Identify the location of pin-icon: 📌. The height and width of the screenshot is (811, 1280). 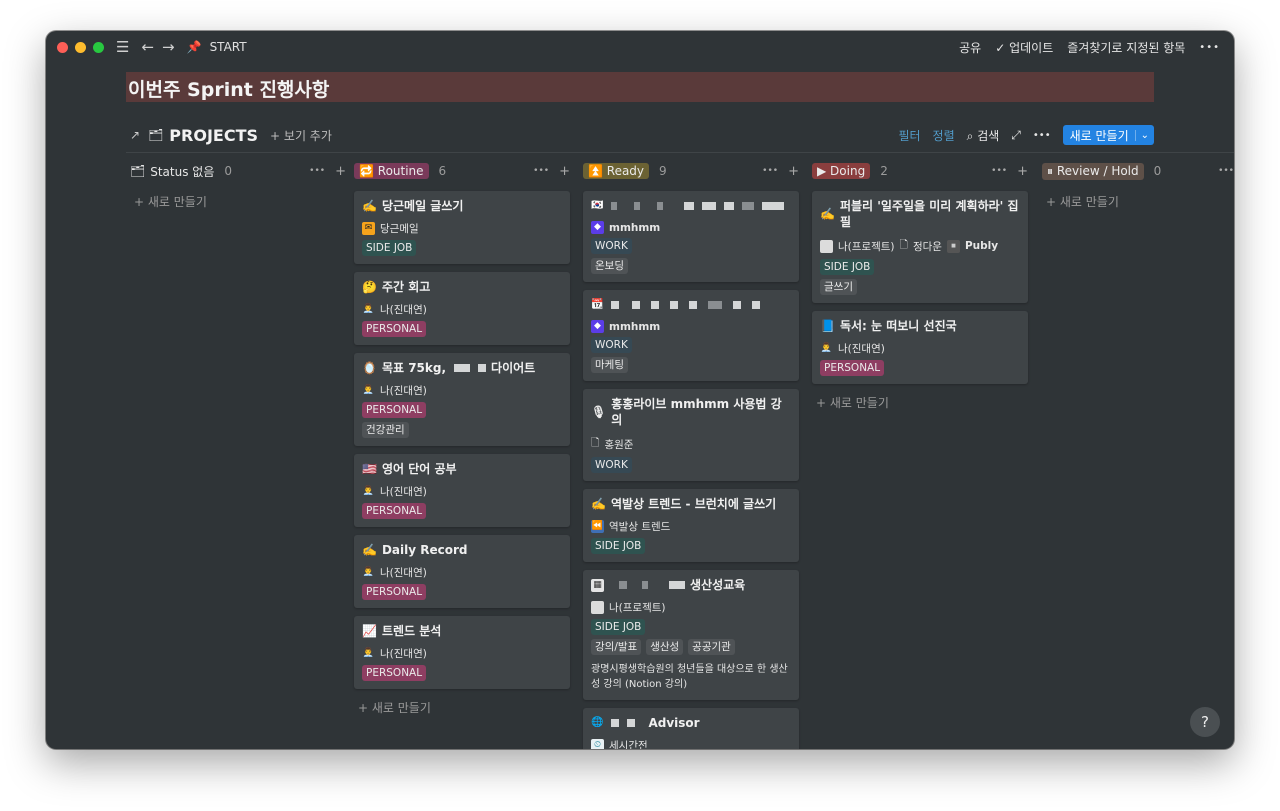
(194, 47).